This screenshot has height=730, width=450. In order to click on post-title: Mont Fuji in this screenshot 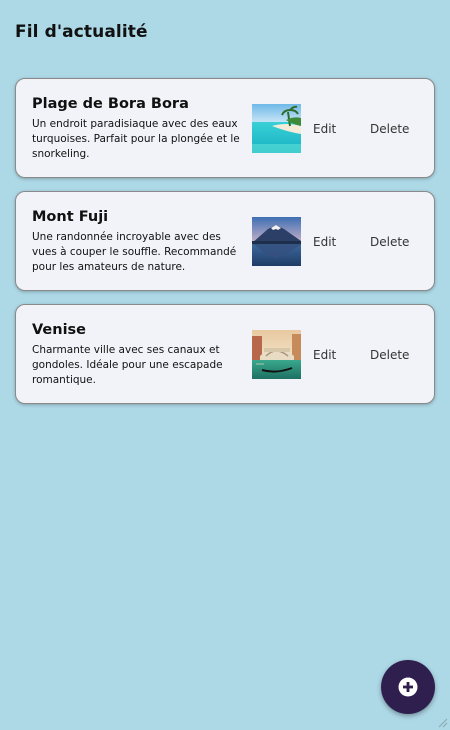, I will do `click(70, 217)`.